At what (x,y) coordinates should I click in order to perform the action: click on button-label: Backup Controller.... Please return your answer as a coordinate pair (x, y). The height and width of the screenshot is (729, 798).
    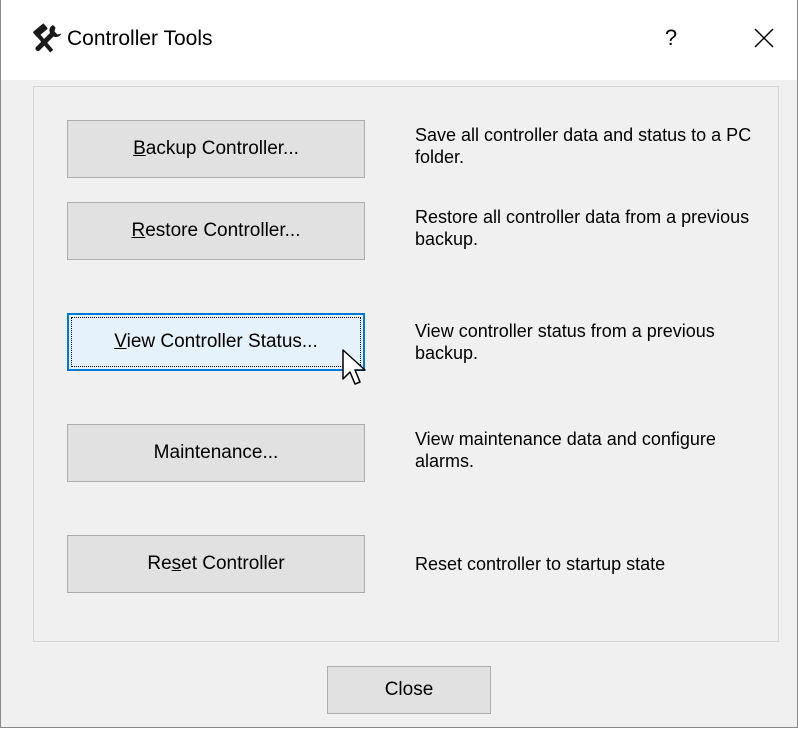
    Looking at the image, I should click on (216, 148).